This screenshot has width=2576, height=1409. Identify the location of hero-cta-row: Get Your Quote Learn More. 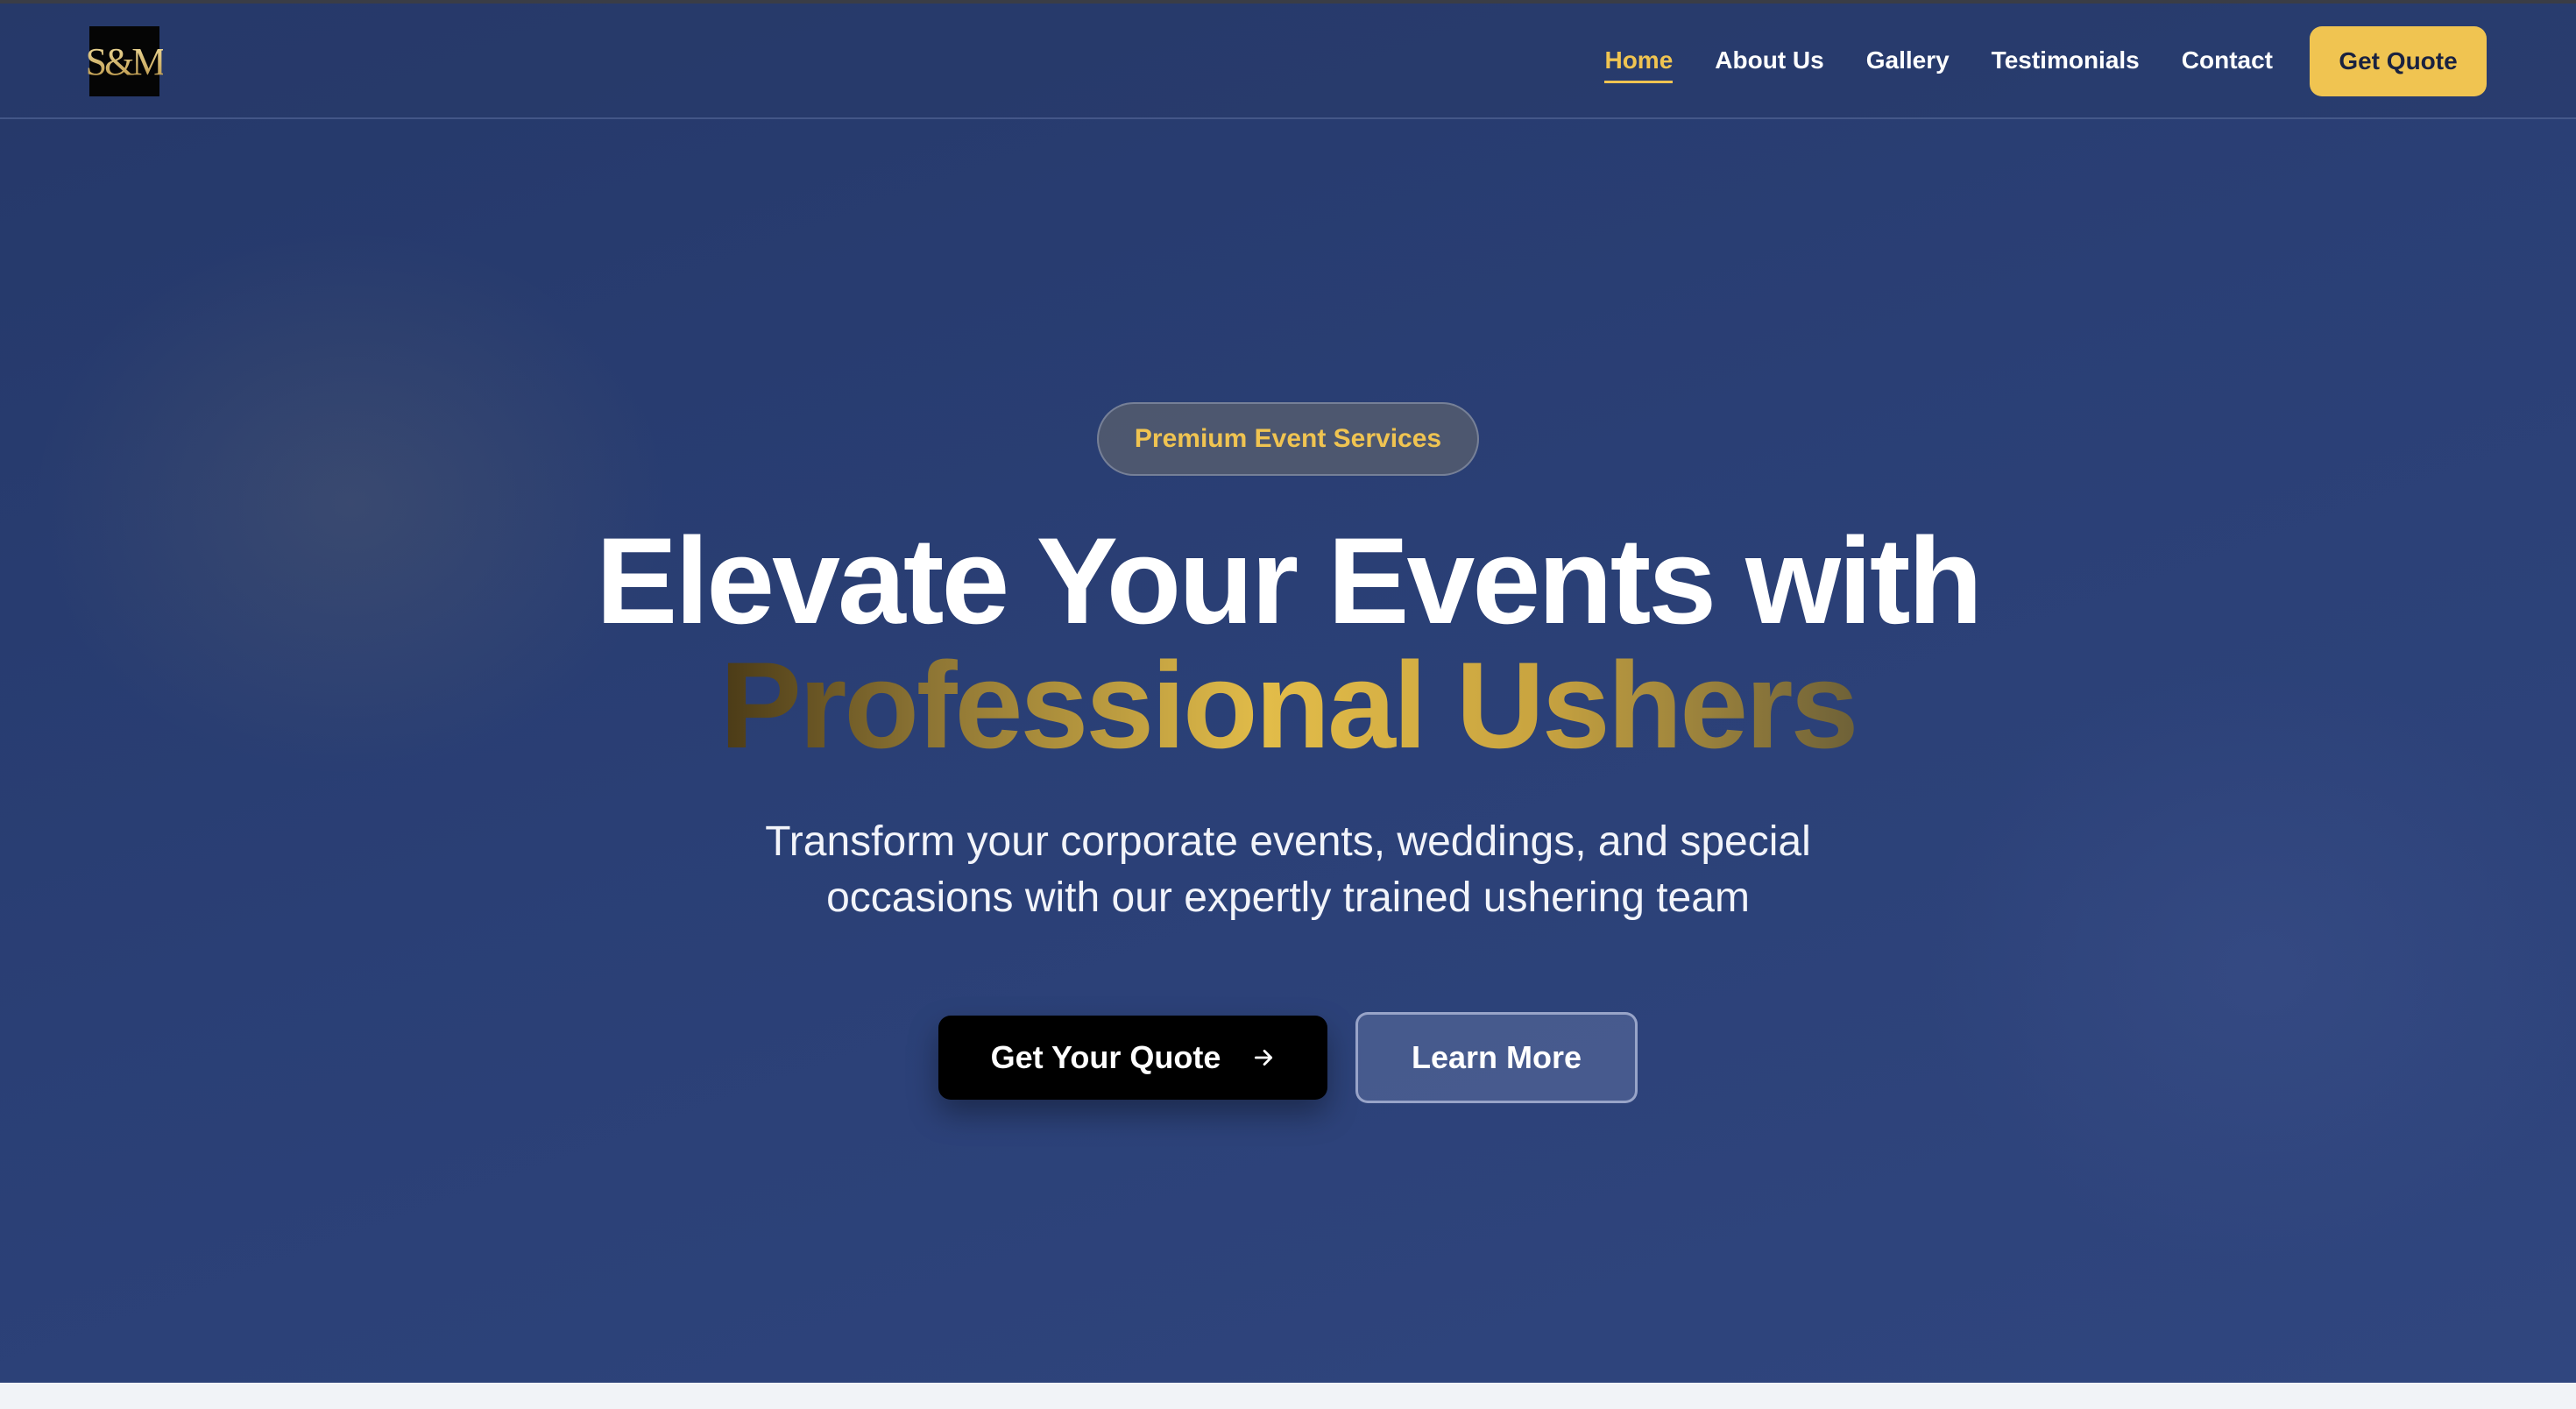
(1288, 1058).